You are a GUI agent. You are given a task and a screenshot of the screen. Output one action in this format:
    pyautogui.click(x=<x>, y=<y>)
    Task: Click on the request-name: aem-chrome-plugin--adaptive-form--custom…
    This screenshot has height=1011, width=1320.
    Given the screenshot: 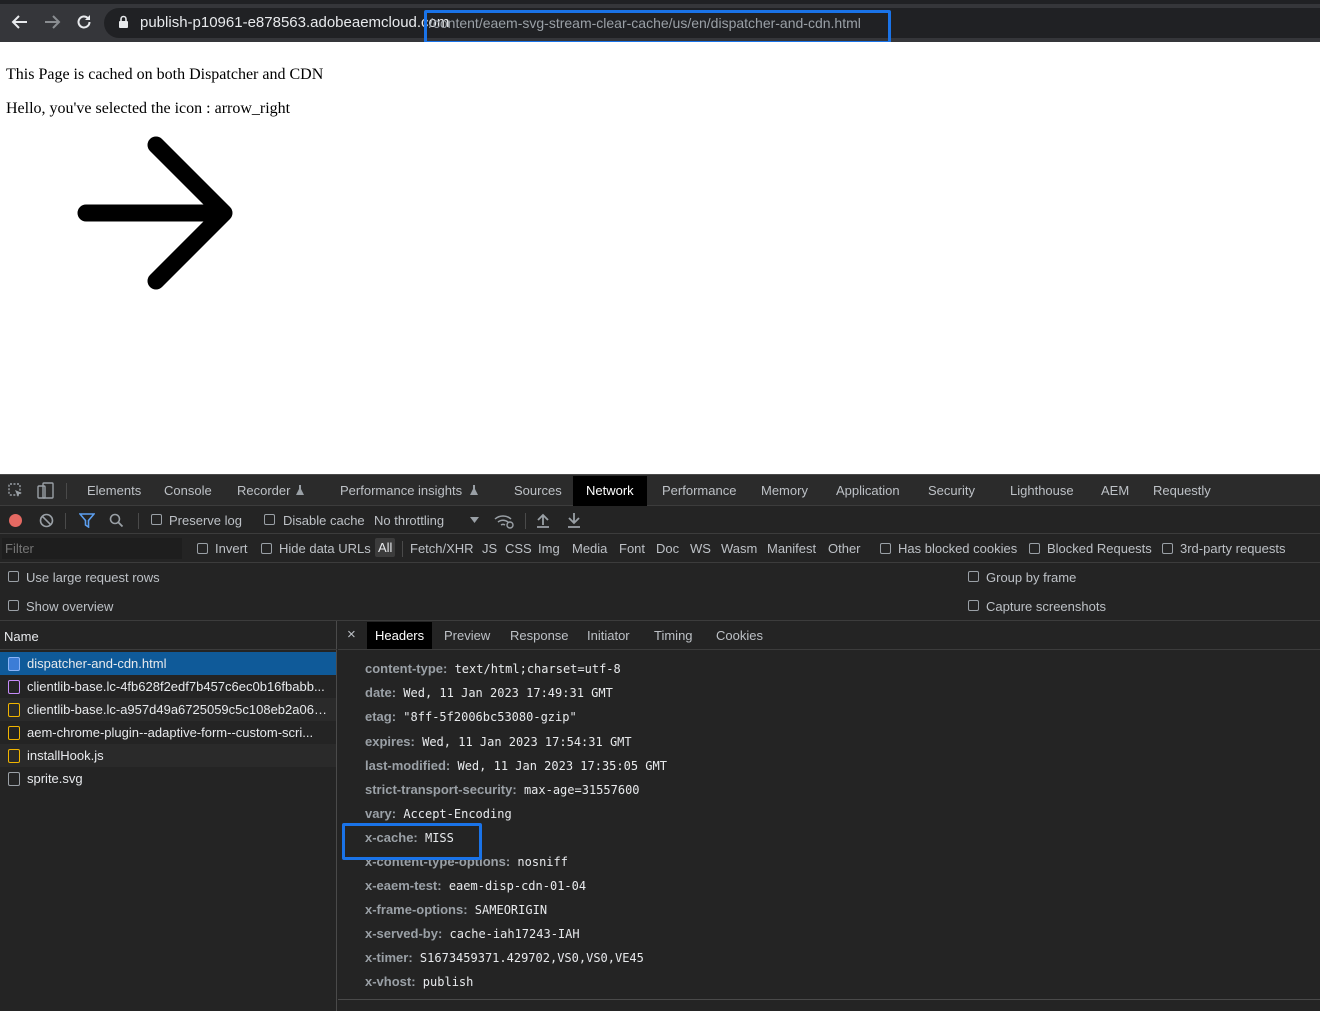 What is the action you would take?
    pyautogui.click(x=170, y=732)
    